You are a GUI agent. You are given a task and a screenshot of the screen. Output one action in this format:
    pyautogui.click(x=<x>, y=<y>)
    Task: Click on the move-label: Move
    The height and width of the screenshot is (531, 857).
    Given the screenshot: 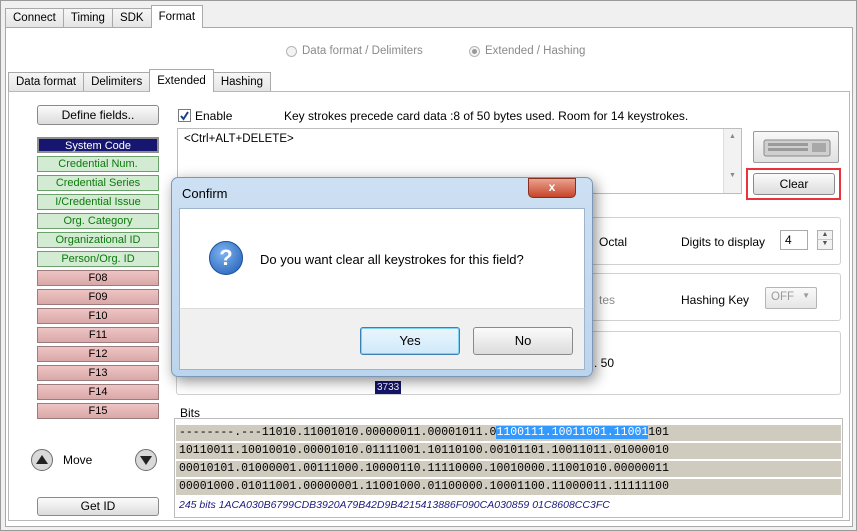 What is the action you would take?
    pyautogui.click(x=78, y=460)
    